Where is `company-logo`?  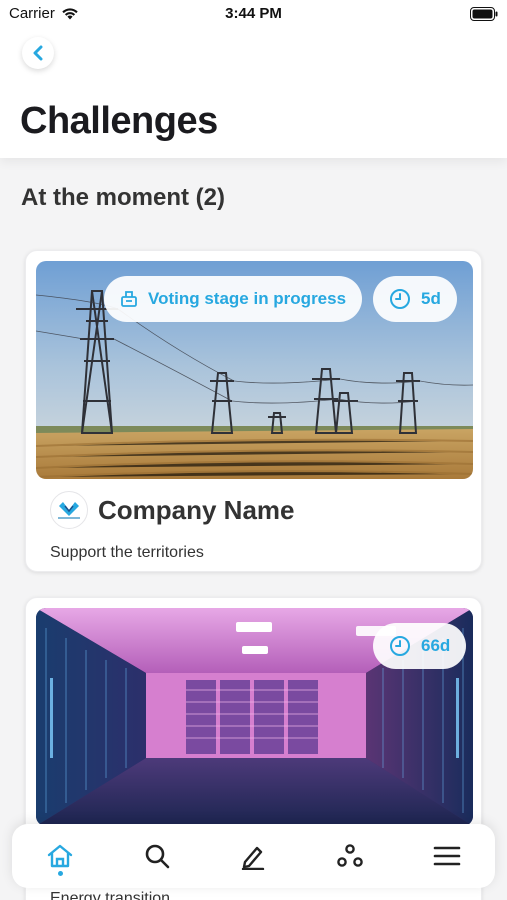
company-logo is located at coordinates (69, 510).